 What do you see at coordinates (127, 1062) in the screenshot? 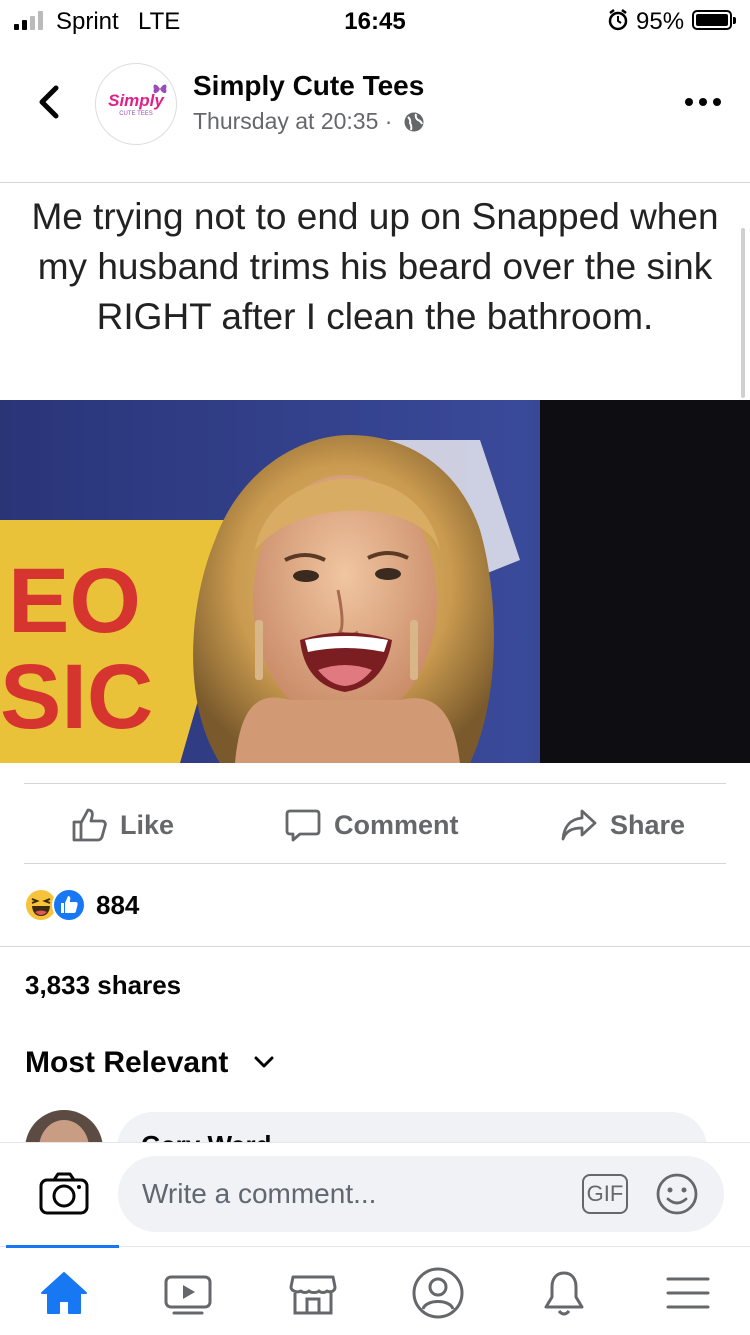
I see `comment-sort-label: Most Relevant` at bounding box center [127, 1062].